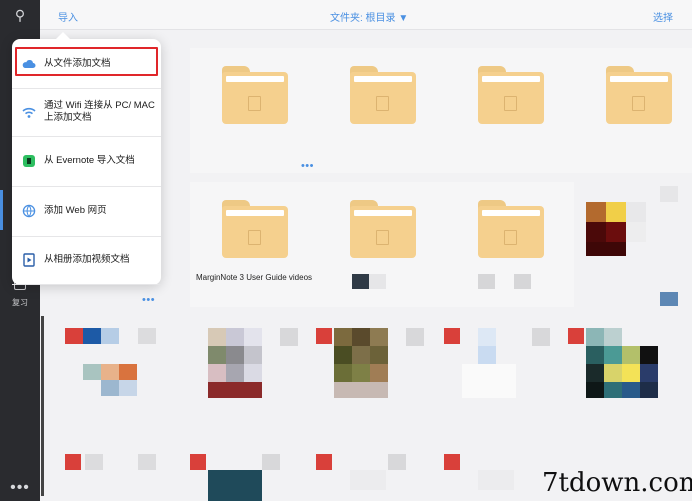  I want to click on folder-card: •••, so click(254, 110).